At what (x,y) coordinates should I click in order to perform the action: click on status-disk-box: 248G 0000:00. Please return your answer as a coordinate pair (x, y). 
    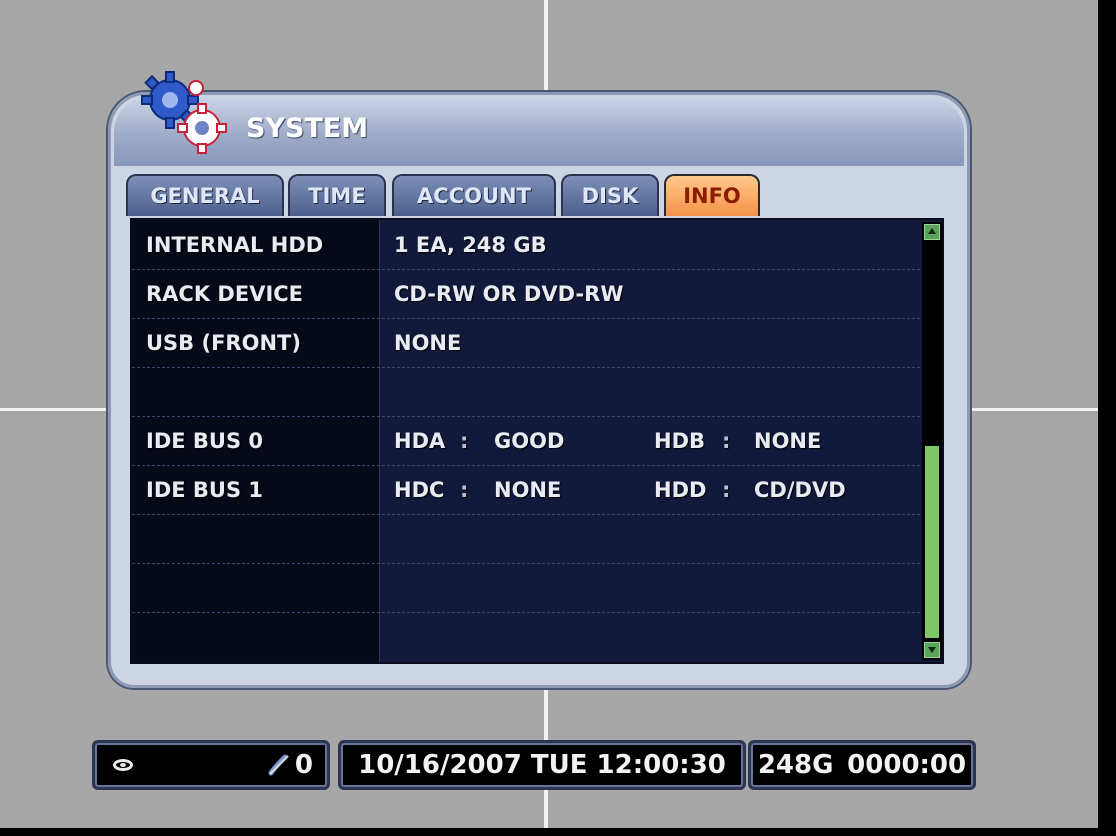
    Looking at the image, I should click on (862, 765).